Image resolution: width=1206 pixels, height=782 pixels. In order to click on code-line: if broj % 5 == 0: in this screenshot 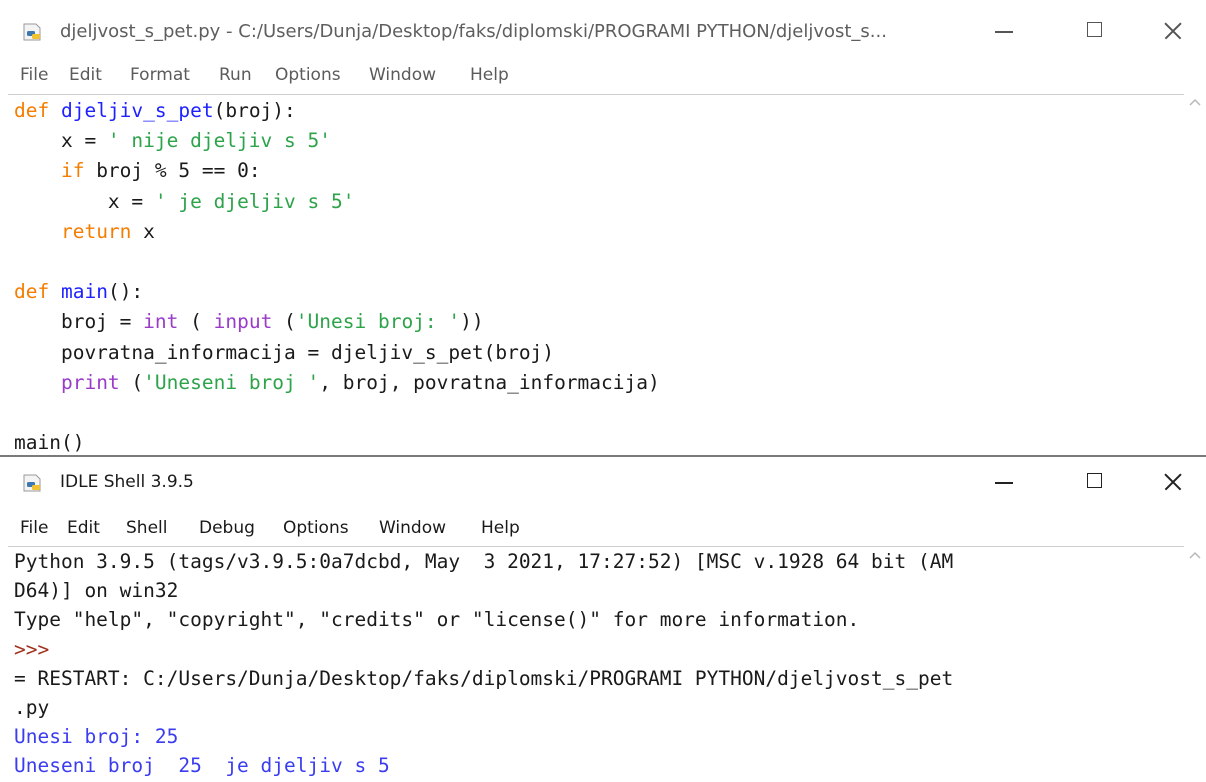, I will do `click(137, 171)`.